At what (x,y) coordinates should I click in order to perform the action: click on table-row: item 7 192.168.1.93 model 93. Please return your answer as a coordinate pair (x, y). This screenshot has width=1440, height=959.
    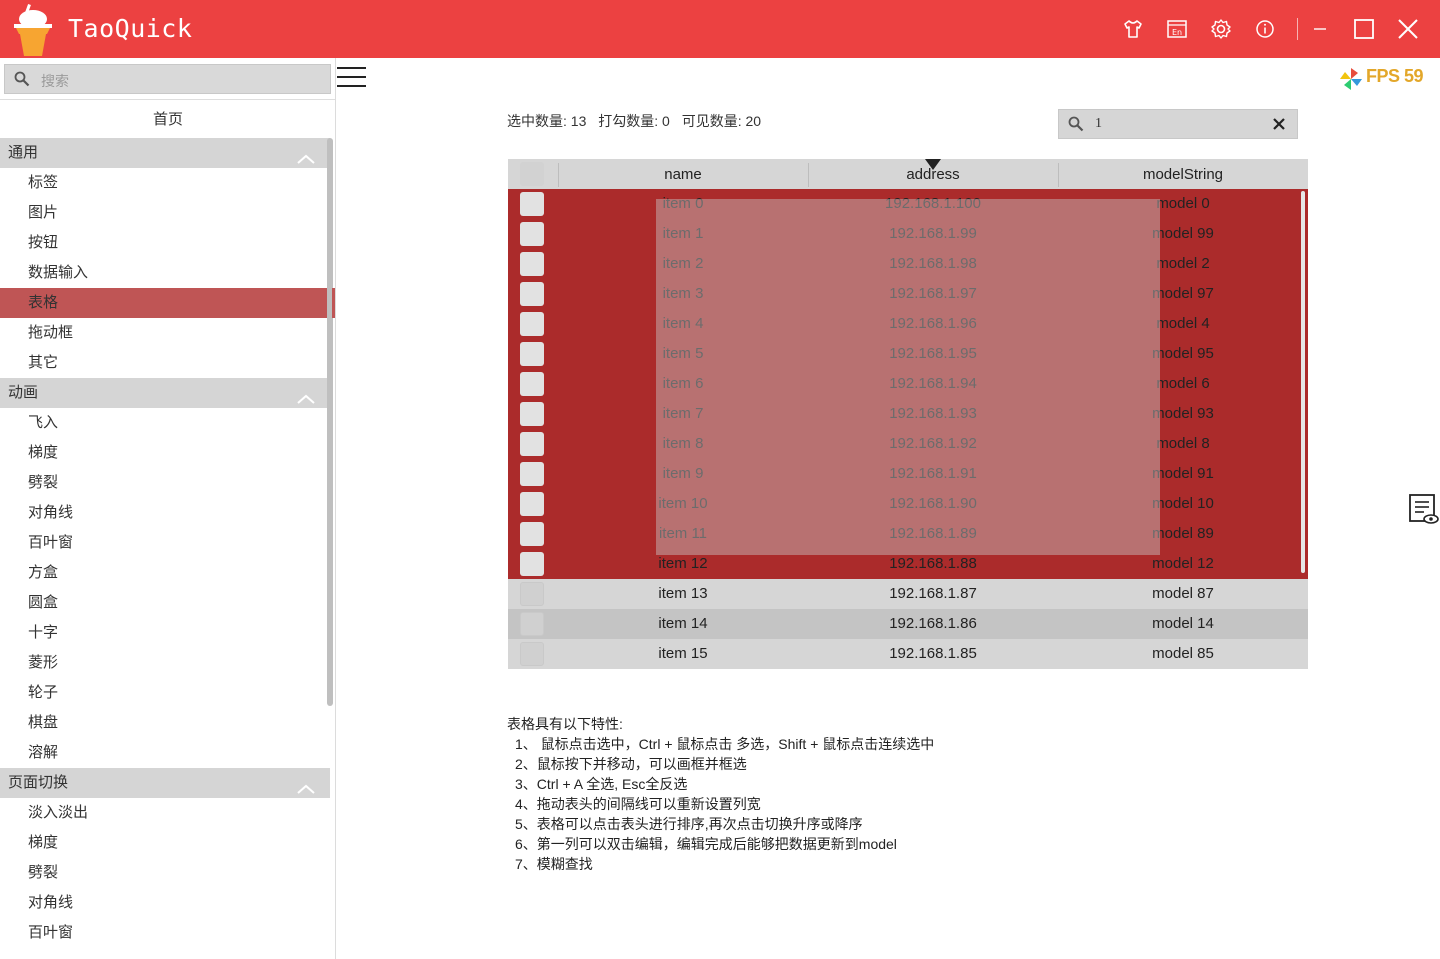
    Looking at the image, I should click on (908, 414).